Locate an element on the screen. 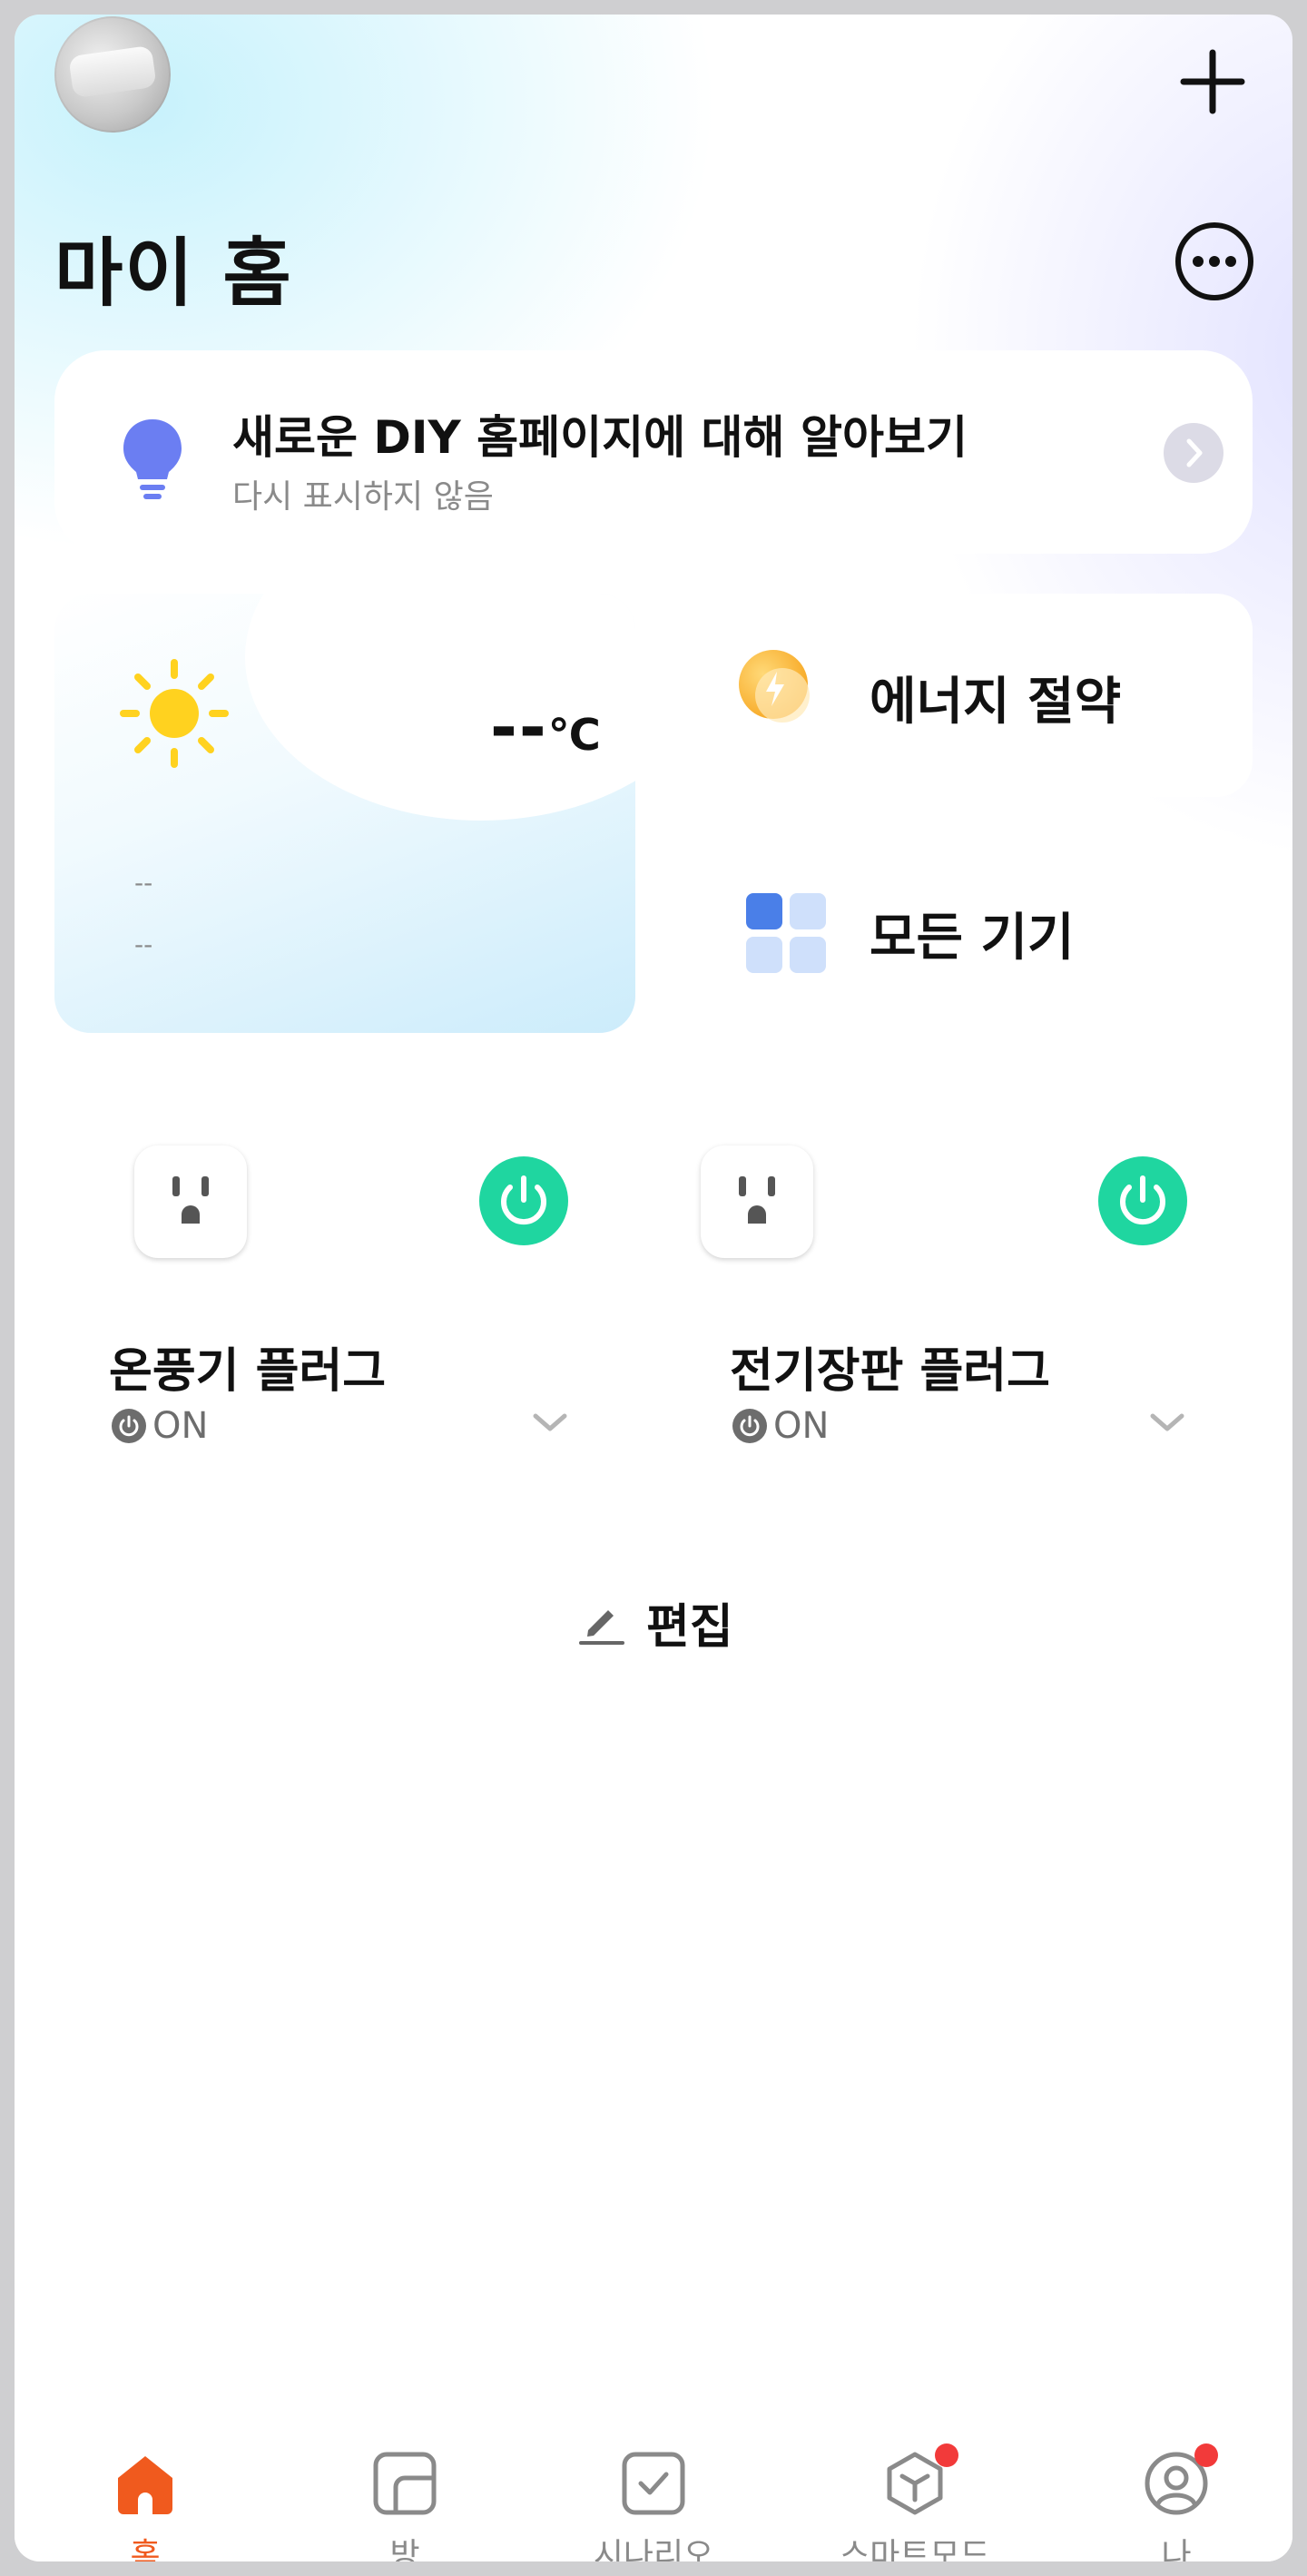  device-thumbnail is located at coordinates (112, 71).